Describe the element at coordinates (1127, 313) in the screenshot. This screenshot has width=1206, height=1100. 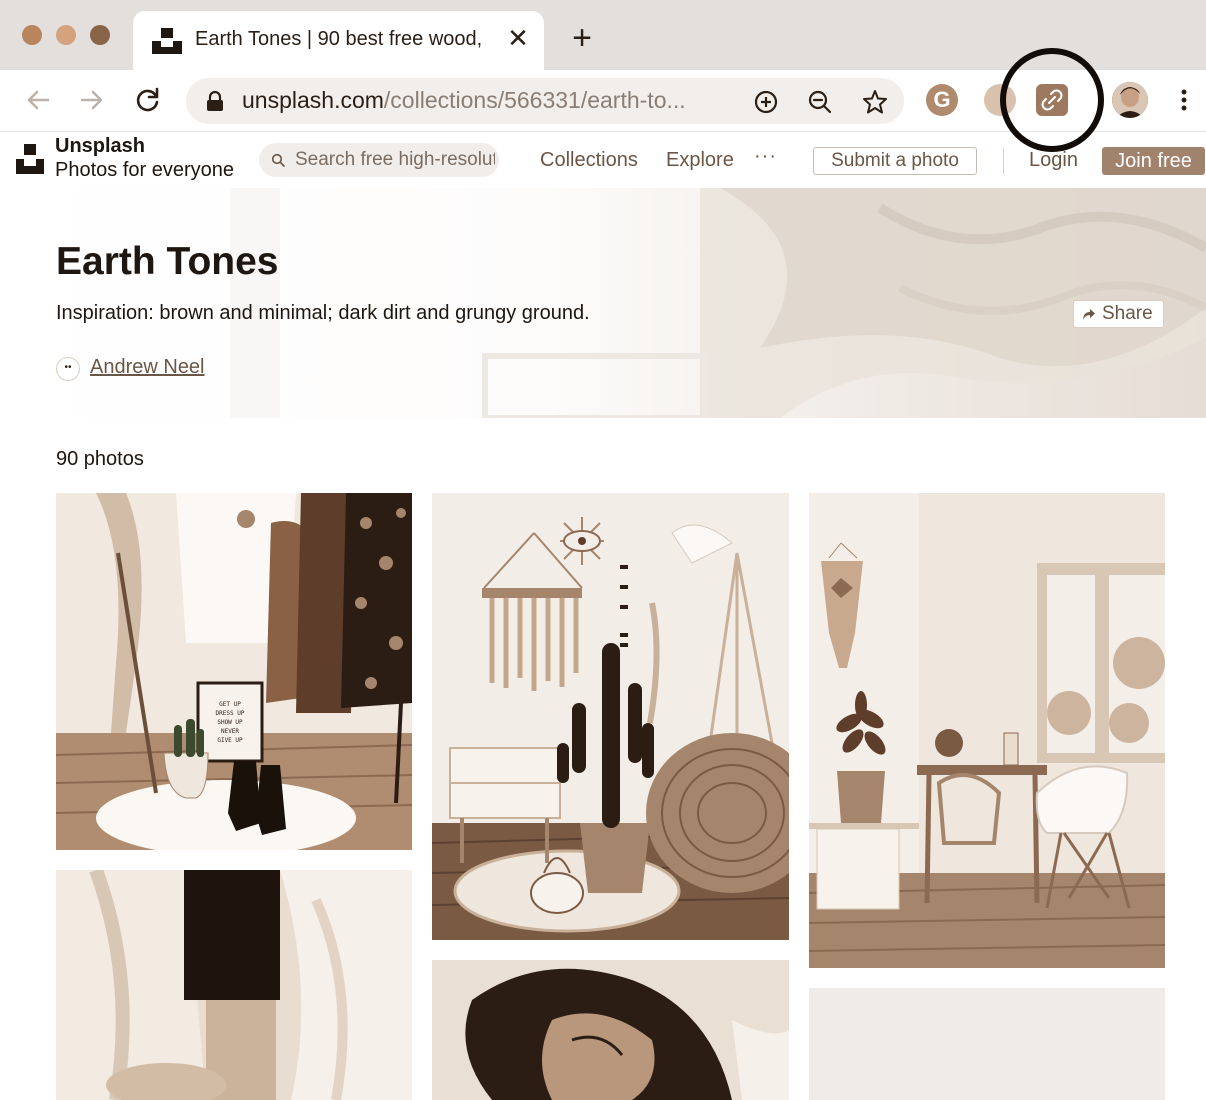
I see `share-label: Share` at that location.